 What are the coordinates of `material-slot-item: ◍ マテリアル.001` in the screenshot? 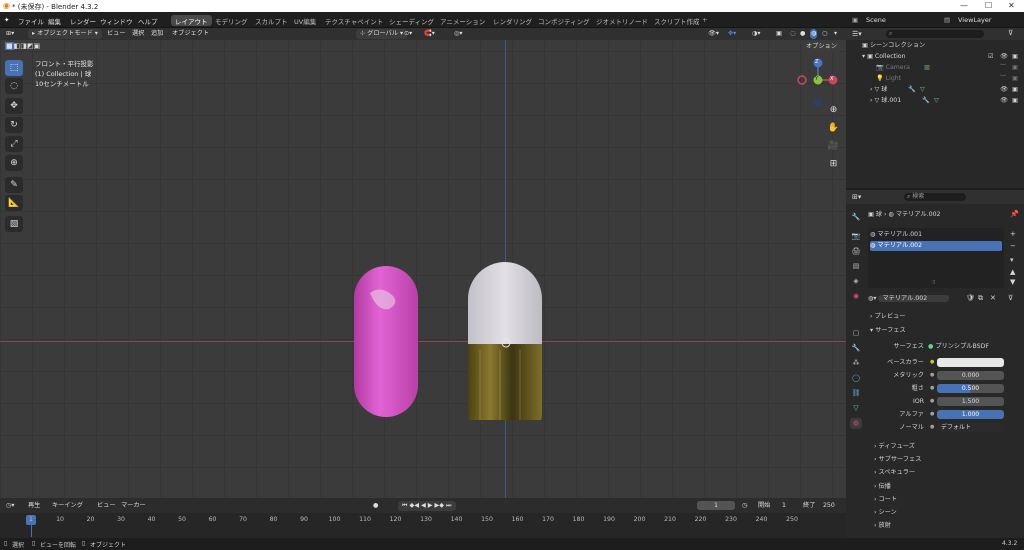 It's located at (936, 235).